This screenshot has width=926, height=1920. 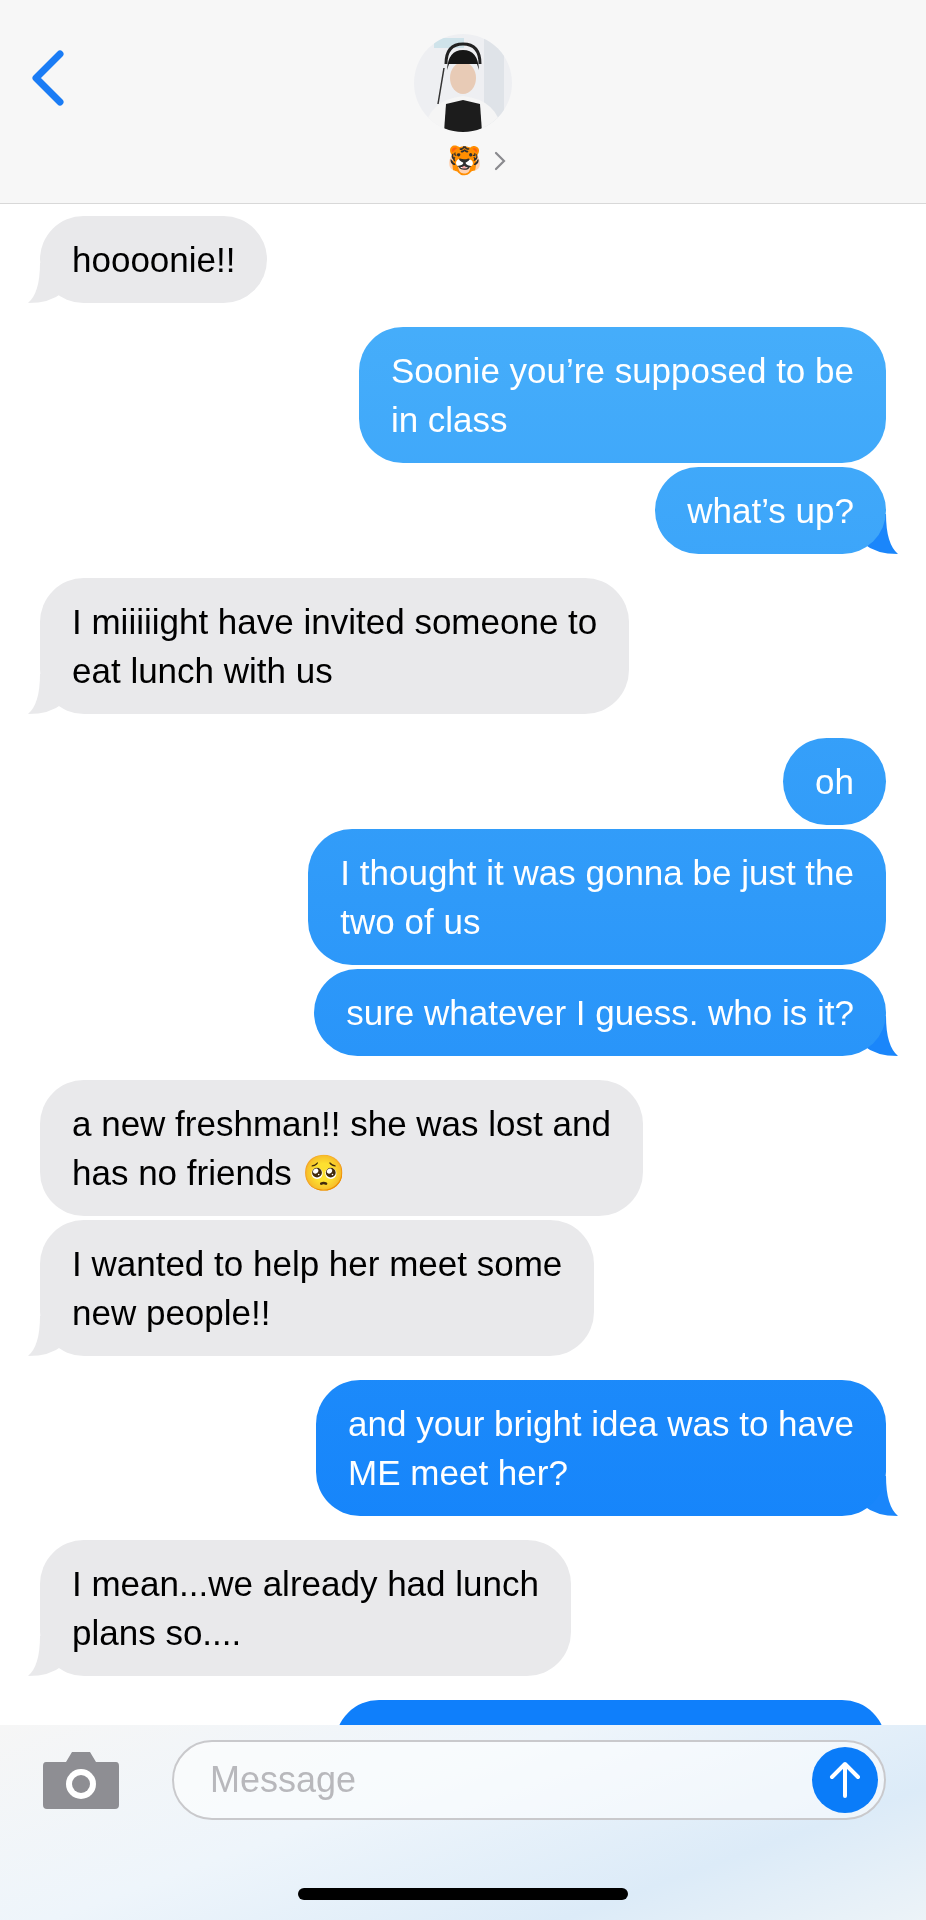 What do you see at coordinates (464, 161) in the screenshot?
I see `contact-name: 🐯` at bounding box center [464, 161].